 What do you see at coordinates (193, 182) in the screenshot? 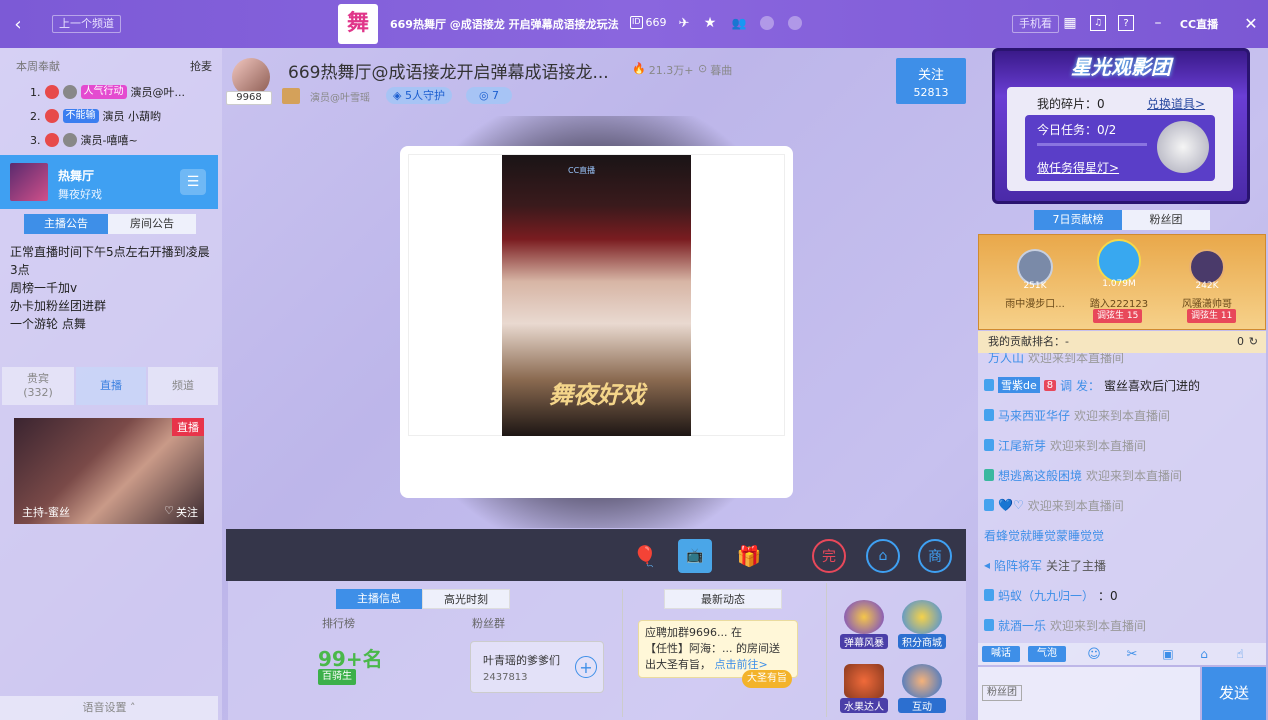
I see `menu-icon: ☰` at bounding box center [193, 182].